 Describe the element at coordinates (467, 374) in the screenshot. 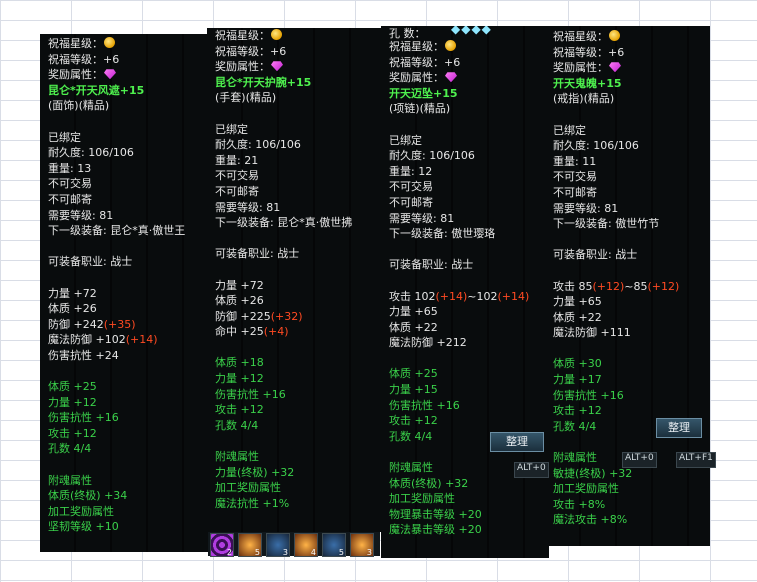

I see `tooltip-line: 体质 +25` at that location.